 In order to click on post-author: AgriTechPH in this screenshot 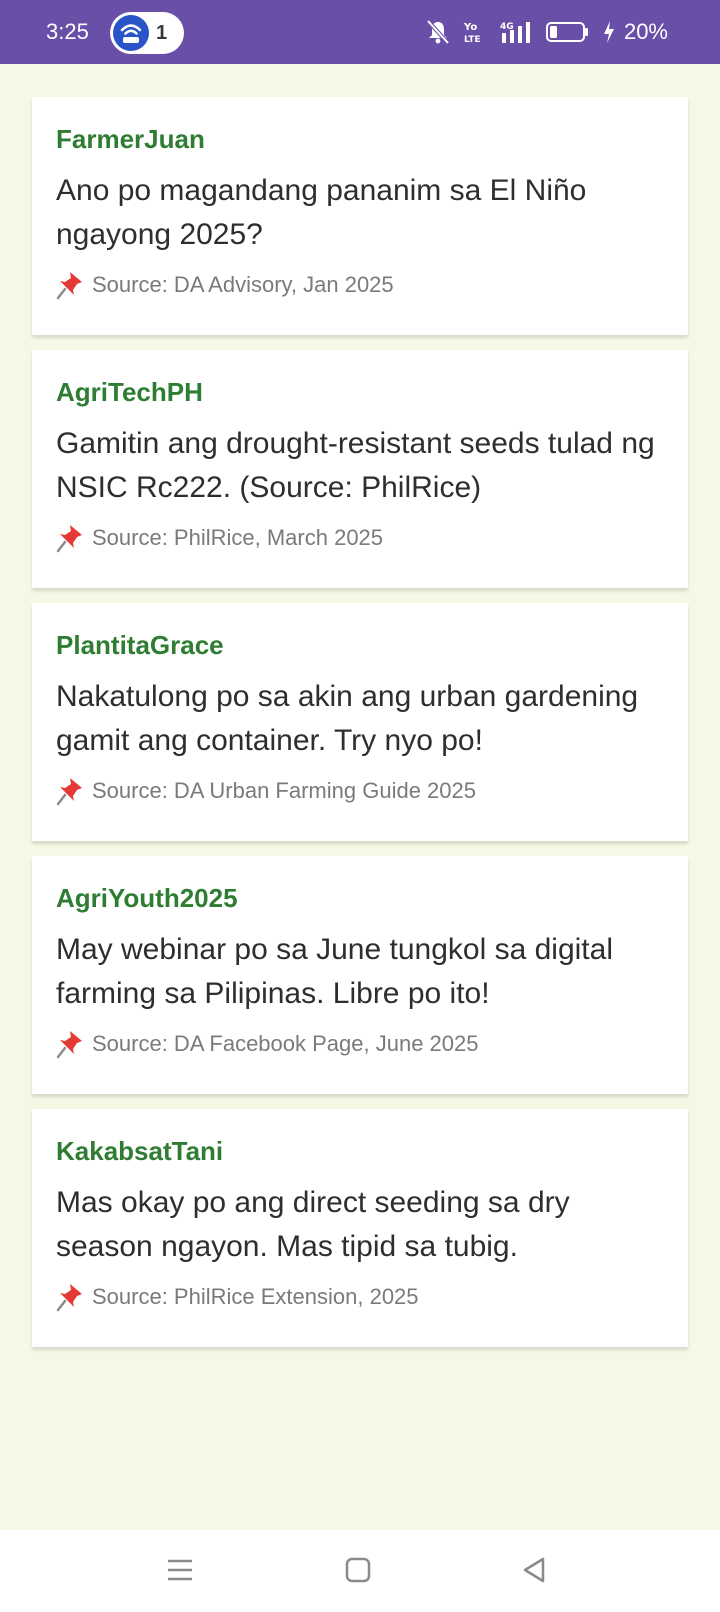, I will do `click(360, 392)`.